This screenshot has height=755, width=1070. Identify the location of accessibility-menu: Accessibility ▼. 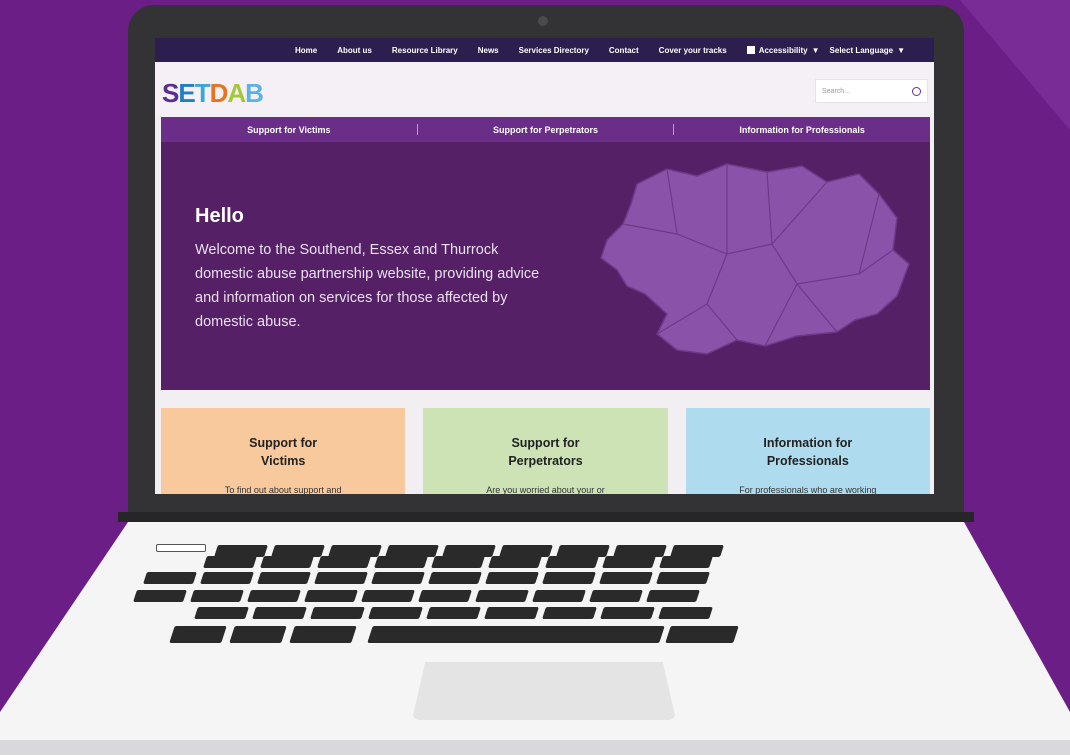
(783, 50).